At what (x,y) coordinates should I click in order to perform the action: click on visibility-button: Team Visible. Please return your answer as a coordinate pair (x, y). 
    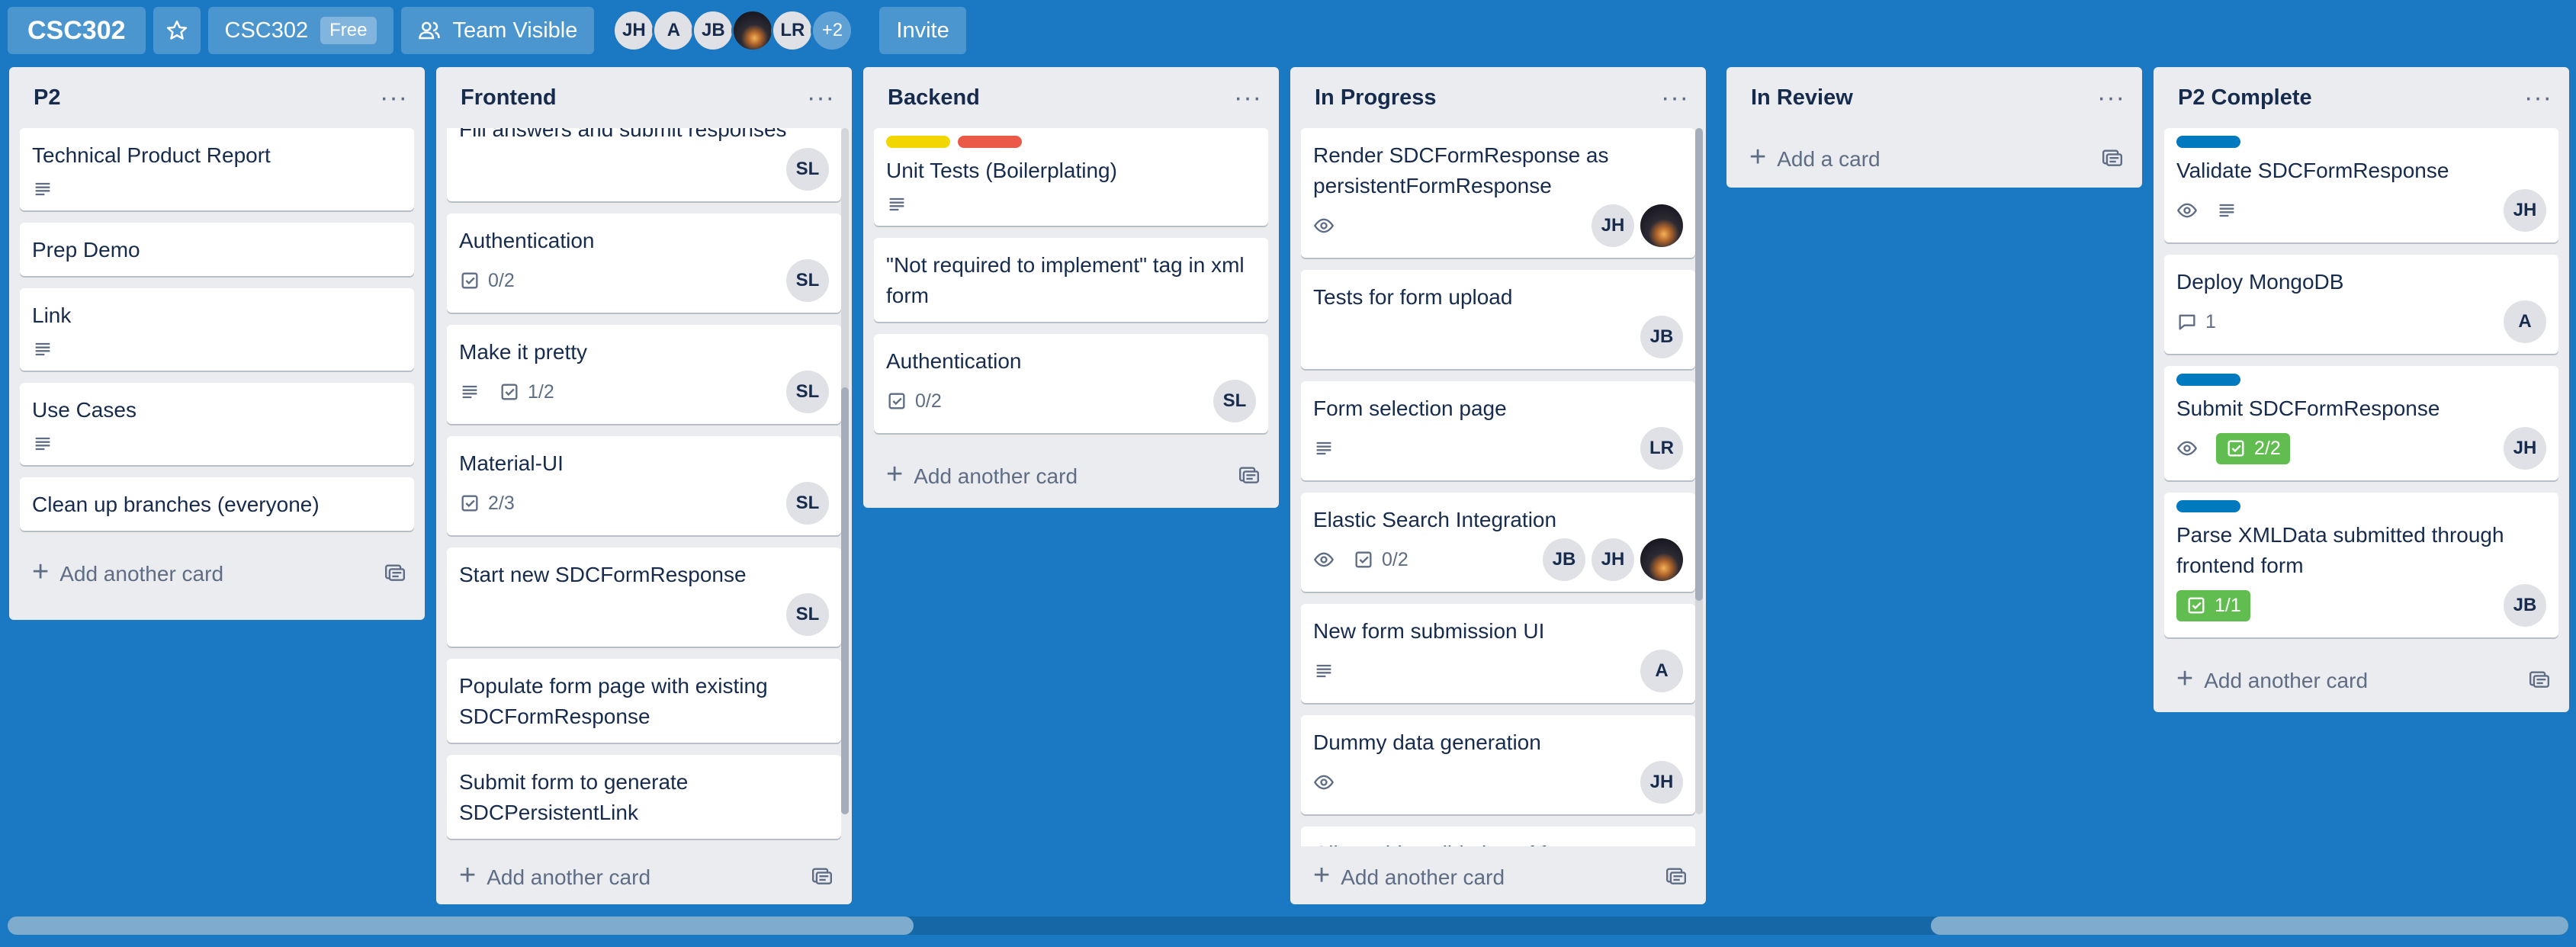
    Looking at the image, I should click on (497, 30).